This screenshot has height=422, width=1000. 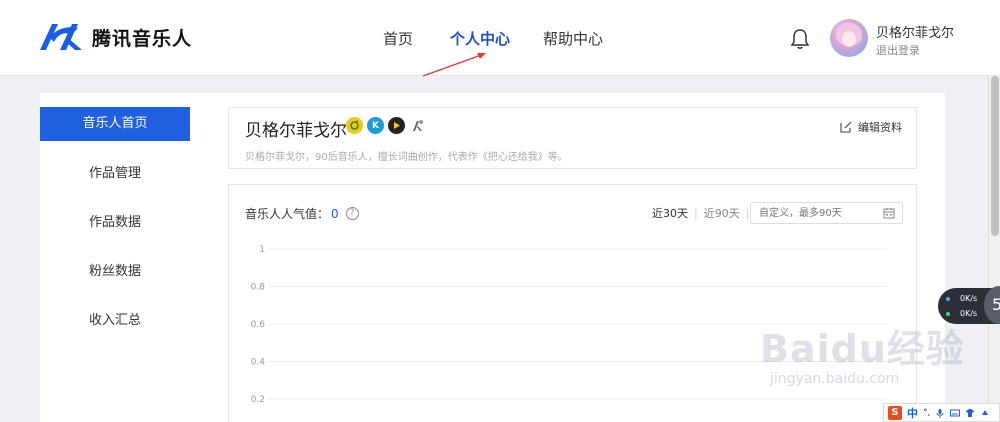 I want to click on artist-name: 贝格尔菲戈尔, so click(x=296, y=131).